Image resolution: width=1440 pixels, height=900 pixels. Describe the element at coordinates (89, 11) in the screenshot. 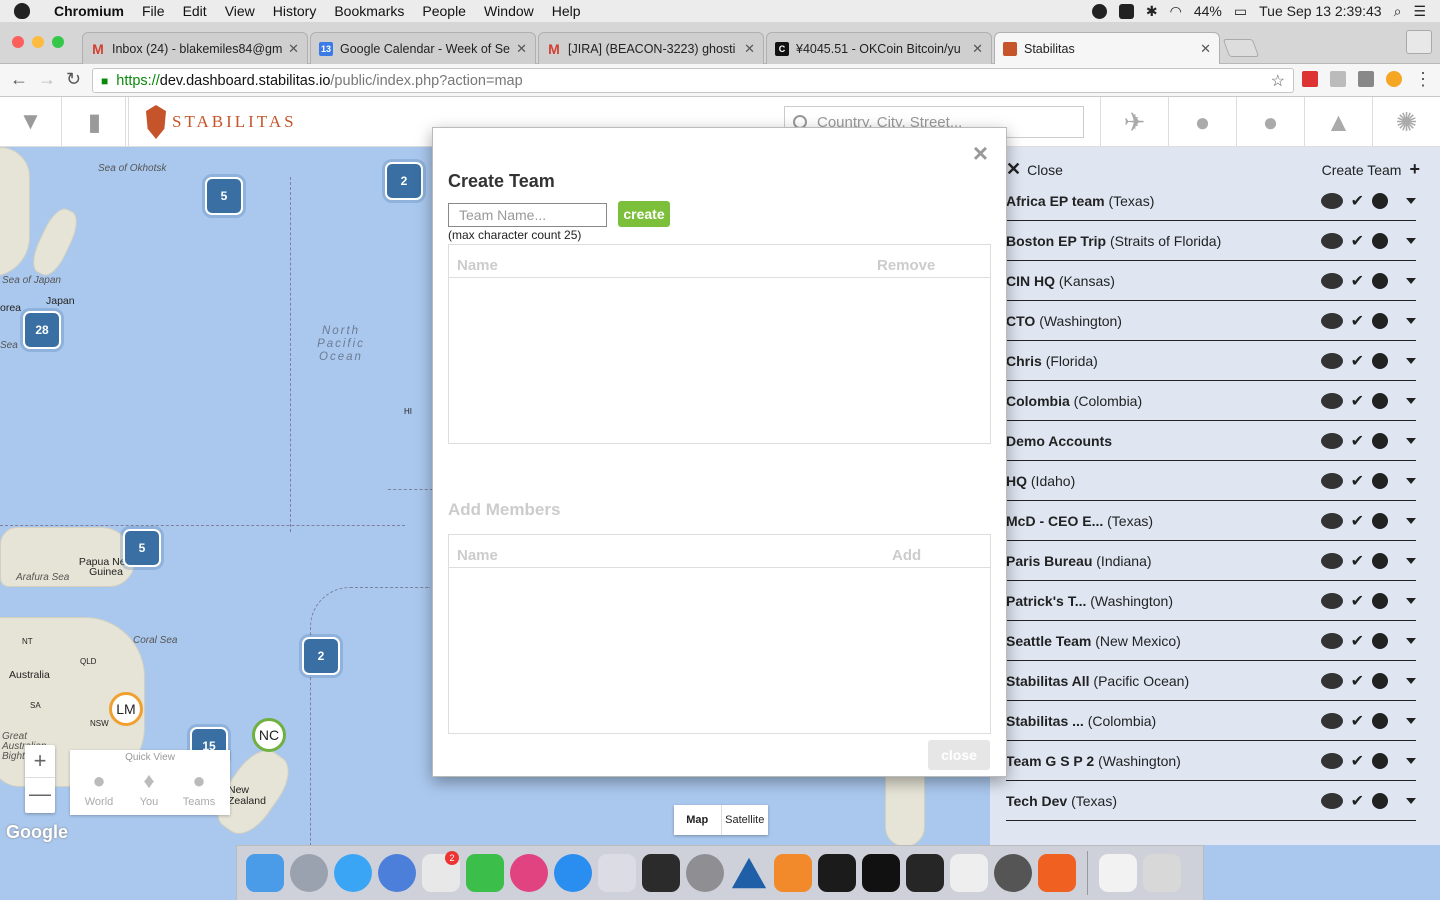

I see `menu-app: Chromium` at that location.